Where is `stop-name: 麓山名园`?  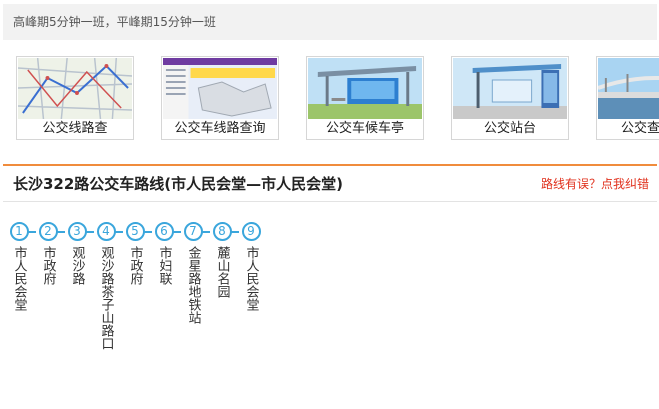 stop-name: 麓山名园 is located at coordinates (222, 272).